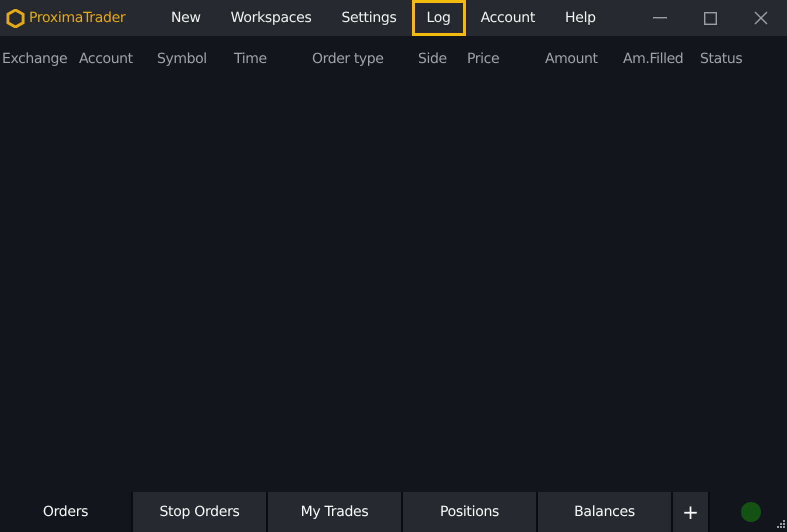  What do you see at coordinates (468, 512) in the screenshot?
I see `tab: Positions` at bounding box center [468, 512].